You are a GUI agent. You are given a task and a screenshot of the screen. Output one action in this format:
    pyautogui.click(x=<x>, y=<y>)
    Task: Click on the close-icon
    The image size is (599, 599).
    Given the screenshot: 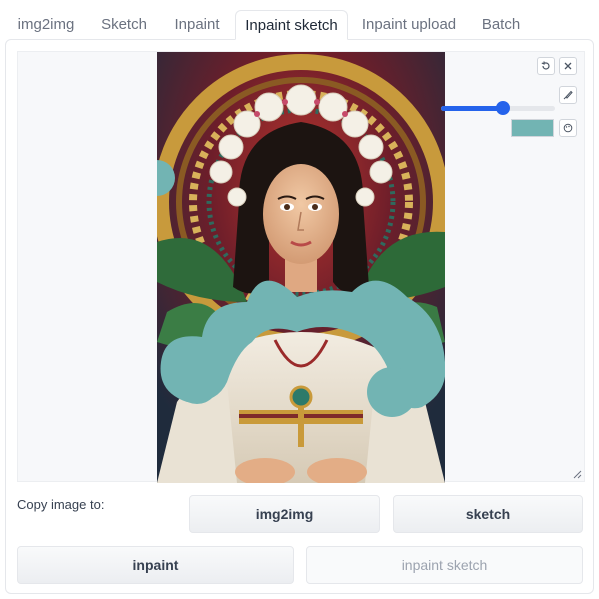 What is the action you would take?
    pyautogui.click(x=568, y=66)
    